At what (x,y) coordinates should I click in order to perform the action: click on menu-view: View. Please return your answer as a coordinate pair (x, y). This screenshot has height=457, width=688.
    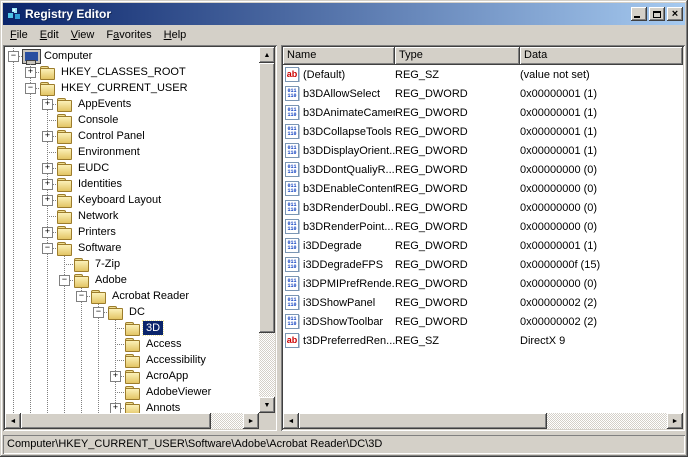
    Looking at the image, I should click on (83, 35).